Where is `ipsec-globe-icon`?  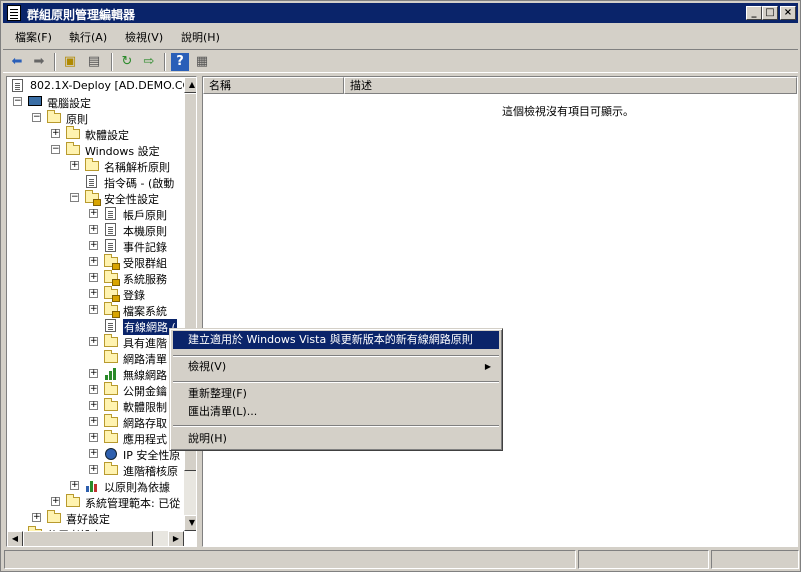 ipsec-globe-icon is located at coordinates (111, 453).